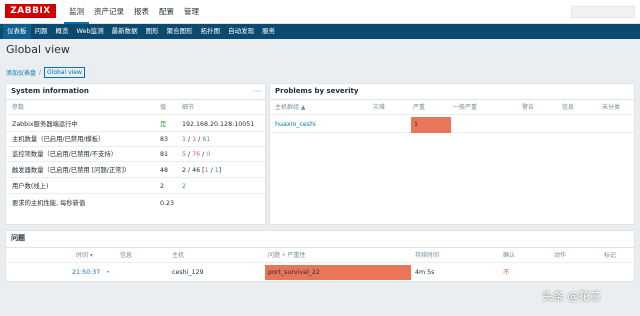  What do you see at coordinates (528, 107) in the screenshot?
I see `col-warning: 警告` at bounding box center [528, 107].